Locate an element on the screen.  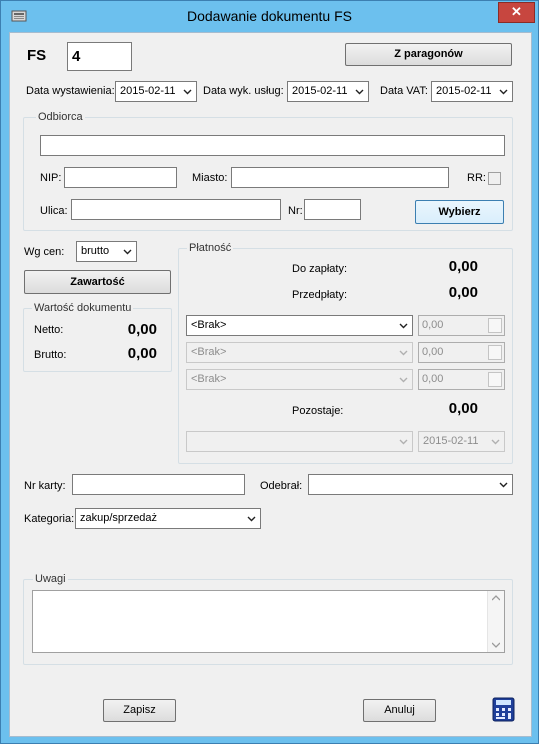
payment-method-select-2: <Brak> is located at coordinates (299, 352).